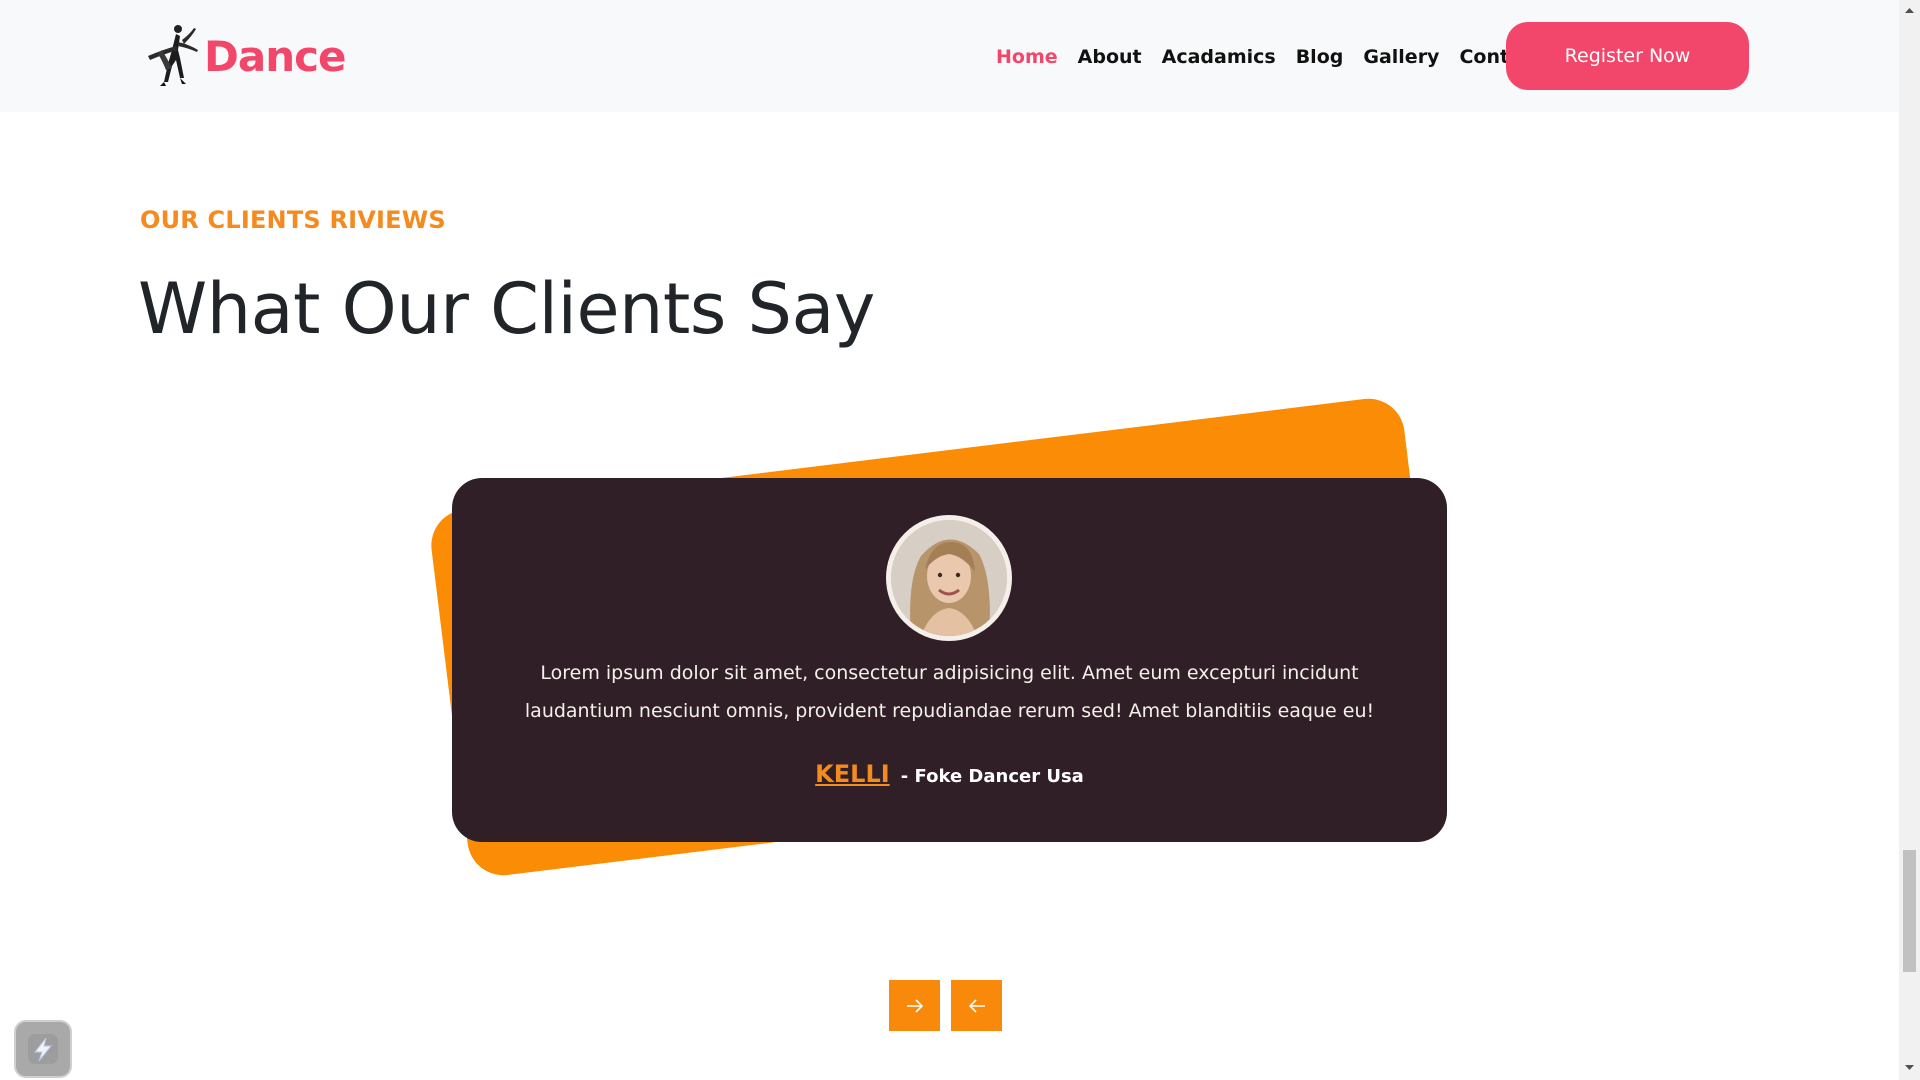 The height and width of the screenshot is (1080, 1920). I want to click on client-photo-icon, so click(949, 578).